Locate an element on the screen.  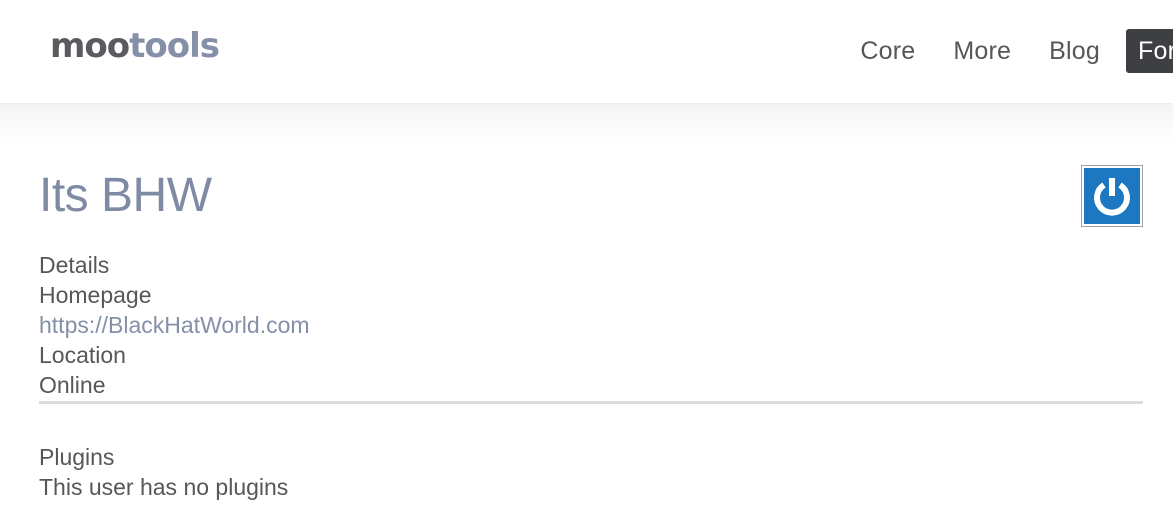
homepage-link: https://BlackHatWorld.com is located at coordinates (591, 325).